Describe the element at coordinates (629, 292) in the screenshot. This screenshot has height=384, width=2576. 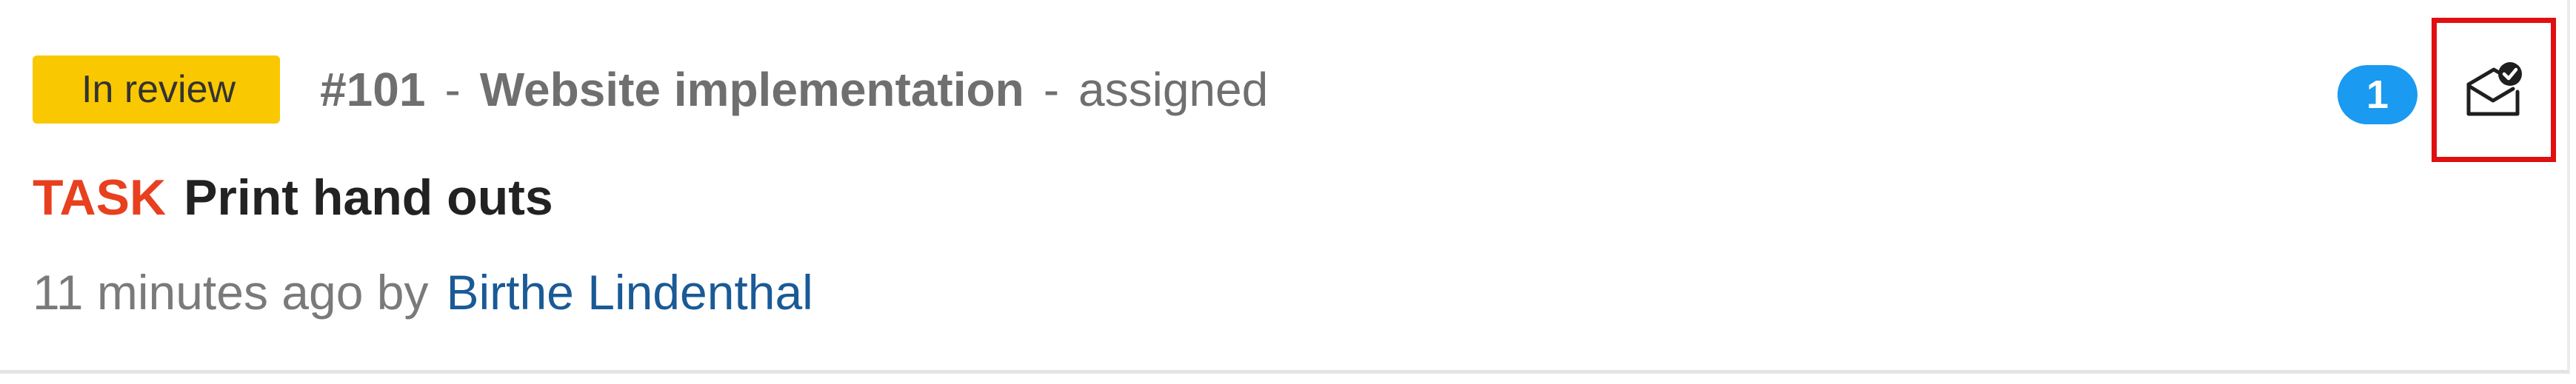
I see `author-link: Birthe Lindenthal` at that location.